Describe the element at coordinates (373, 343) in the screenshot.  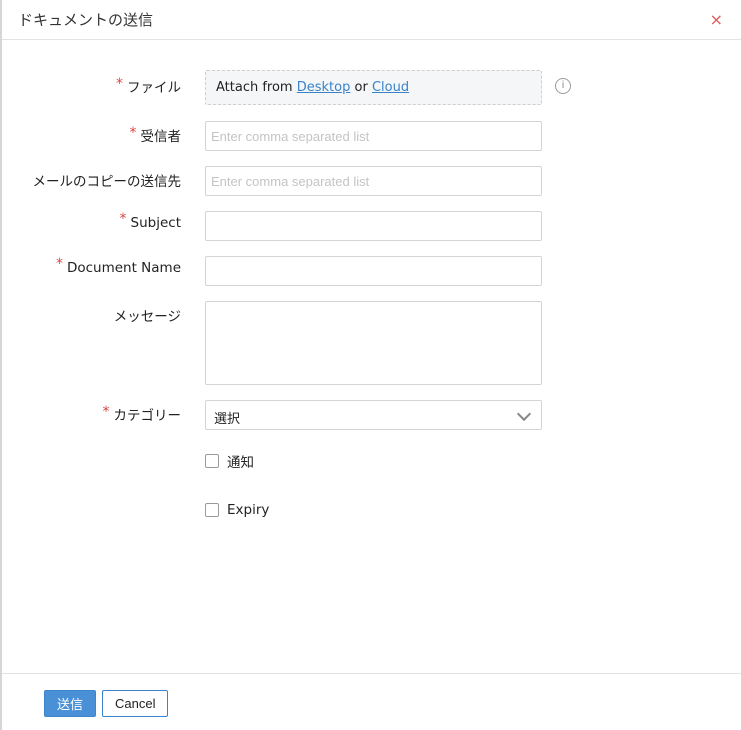
I see `message-textarea` at that location.